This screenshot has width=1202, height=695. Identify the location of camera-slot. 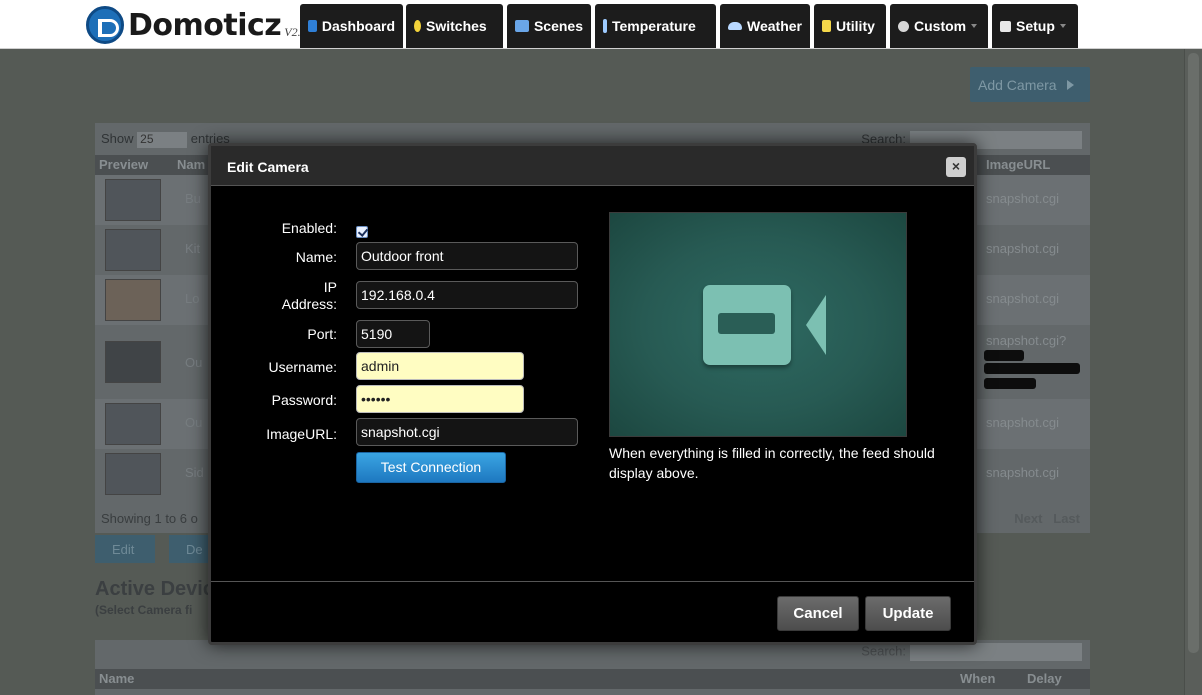
(746, 323).